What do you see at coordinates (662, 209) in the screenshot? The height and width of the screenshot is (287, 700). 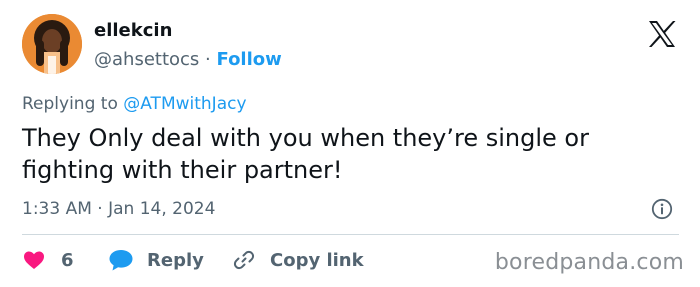 I see `info-icon` at bounding box center [662, 209].